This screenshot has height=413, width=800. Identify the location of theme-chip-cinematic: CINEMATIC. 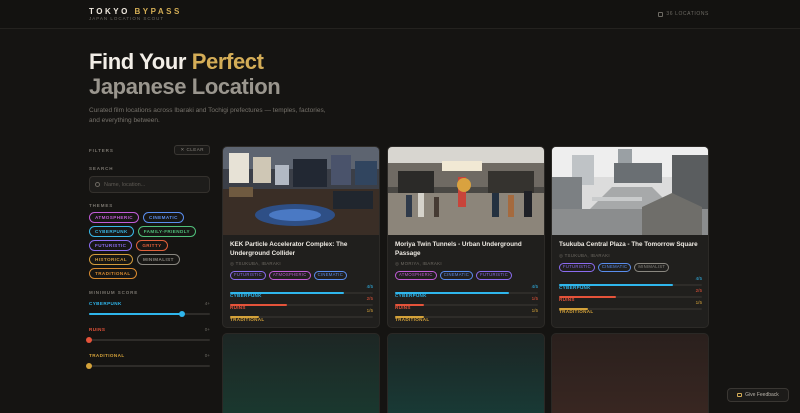
(163, 217).